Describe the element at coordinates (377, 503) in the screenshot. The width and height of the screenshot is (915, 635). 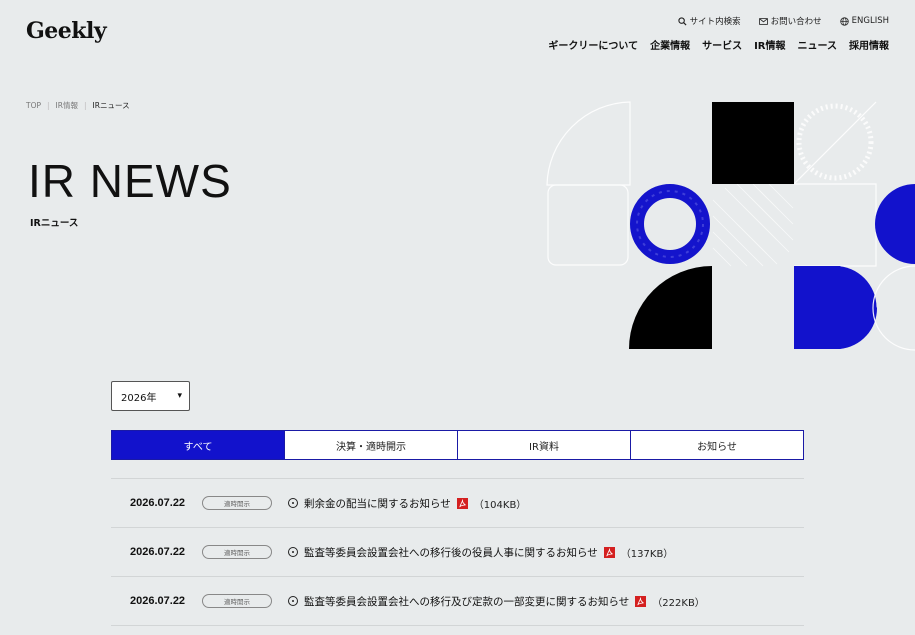
I see `news-title-link: 剰余金の配当に関するお知らせ` at that location.